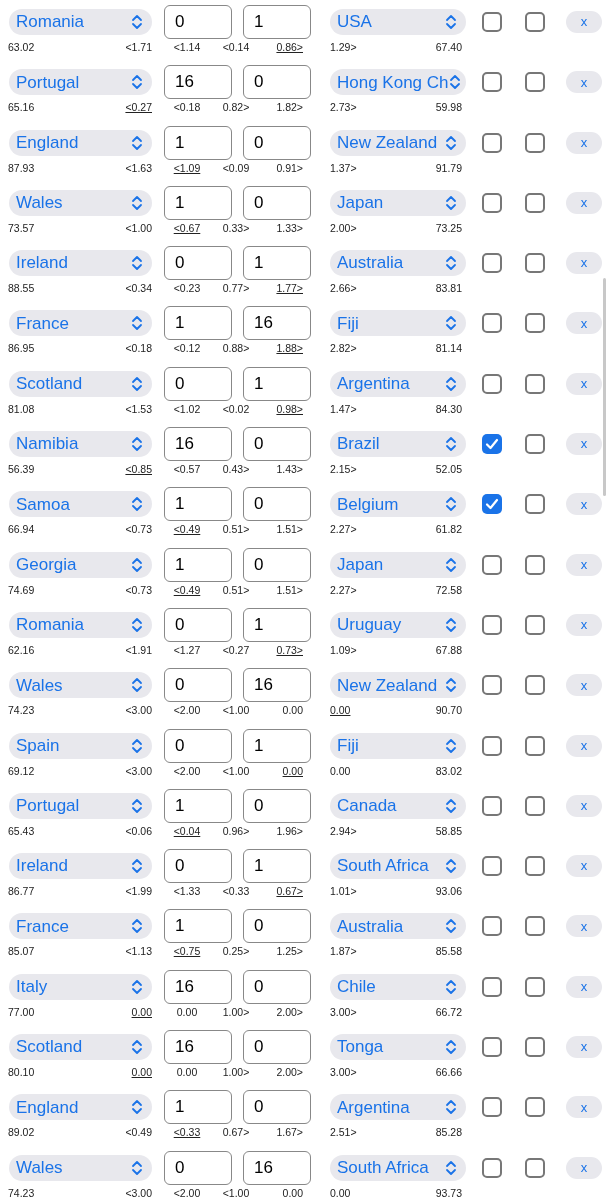  Describe the element at coordinates (80, 504) in the screenshot. I see `team-select: Samoa` at that location.